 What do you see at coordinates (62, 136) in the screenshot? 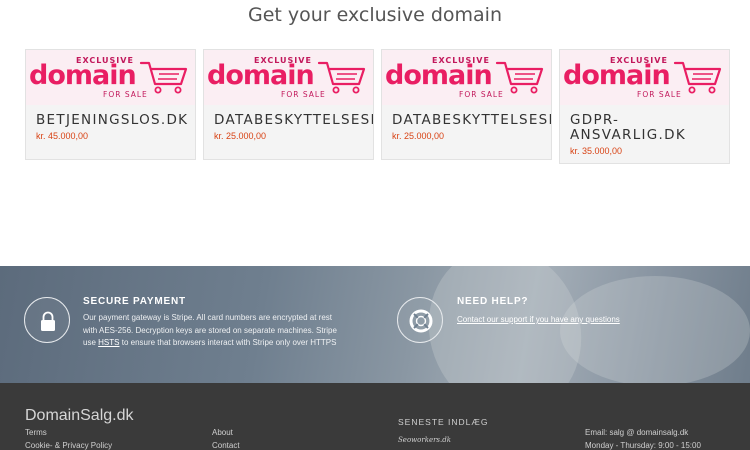
I see `domain-price: kr. 45.000,00` at bounding box center [62, 136].